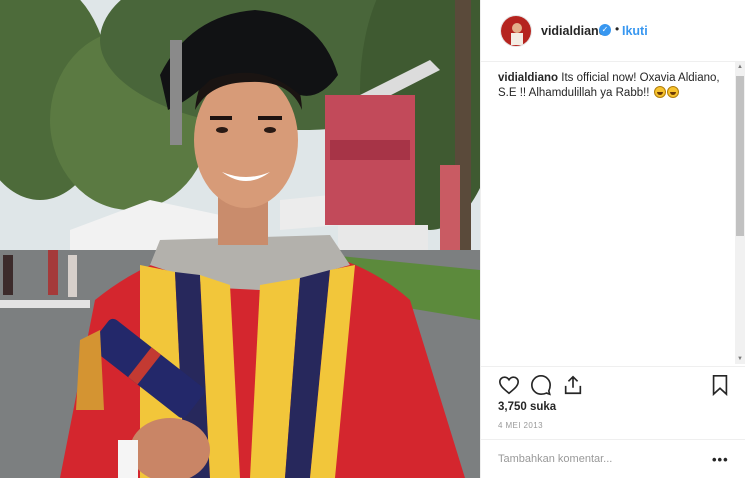 This screenshot has width=745, height=478. I want to click on avatar, so click(516, 31).